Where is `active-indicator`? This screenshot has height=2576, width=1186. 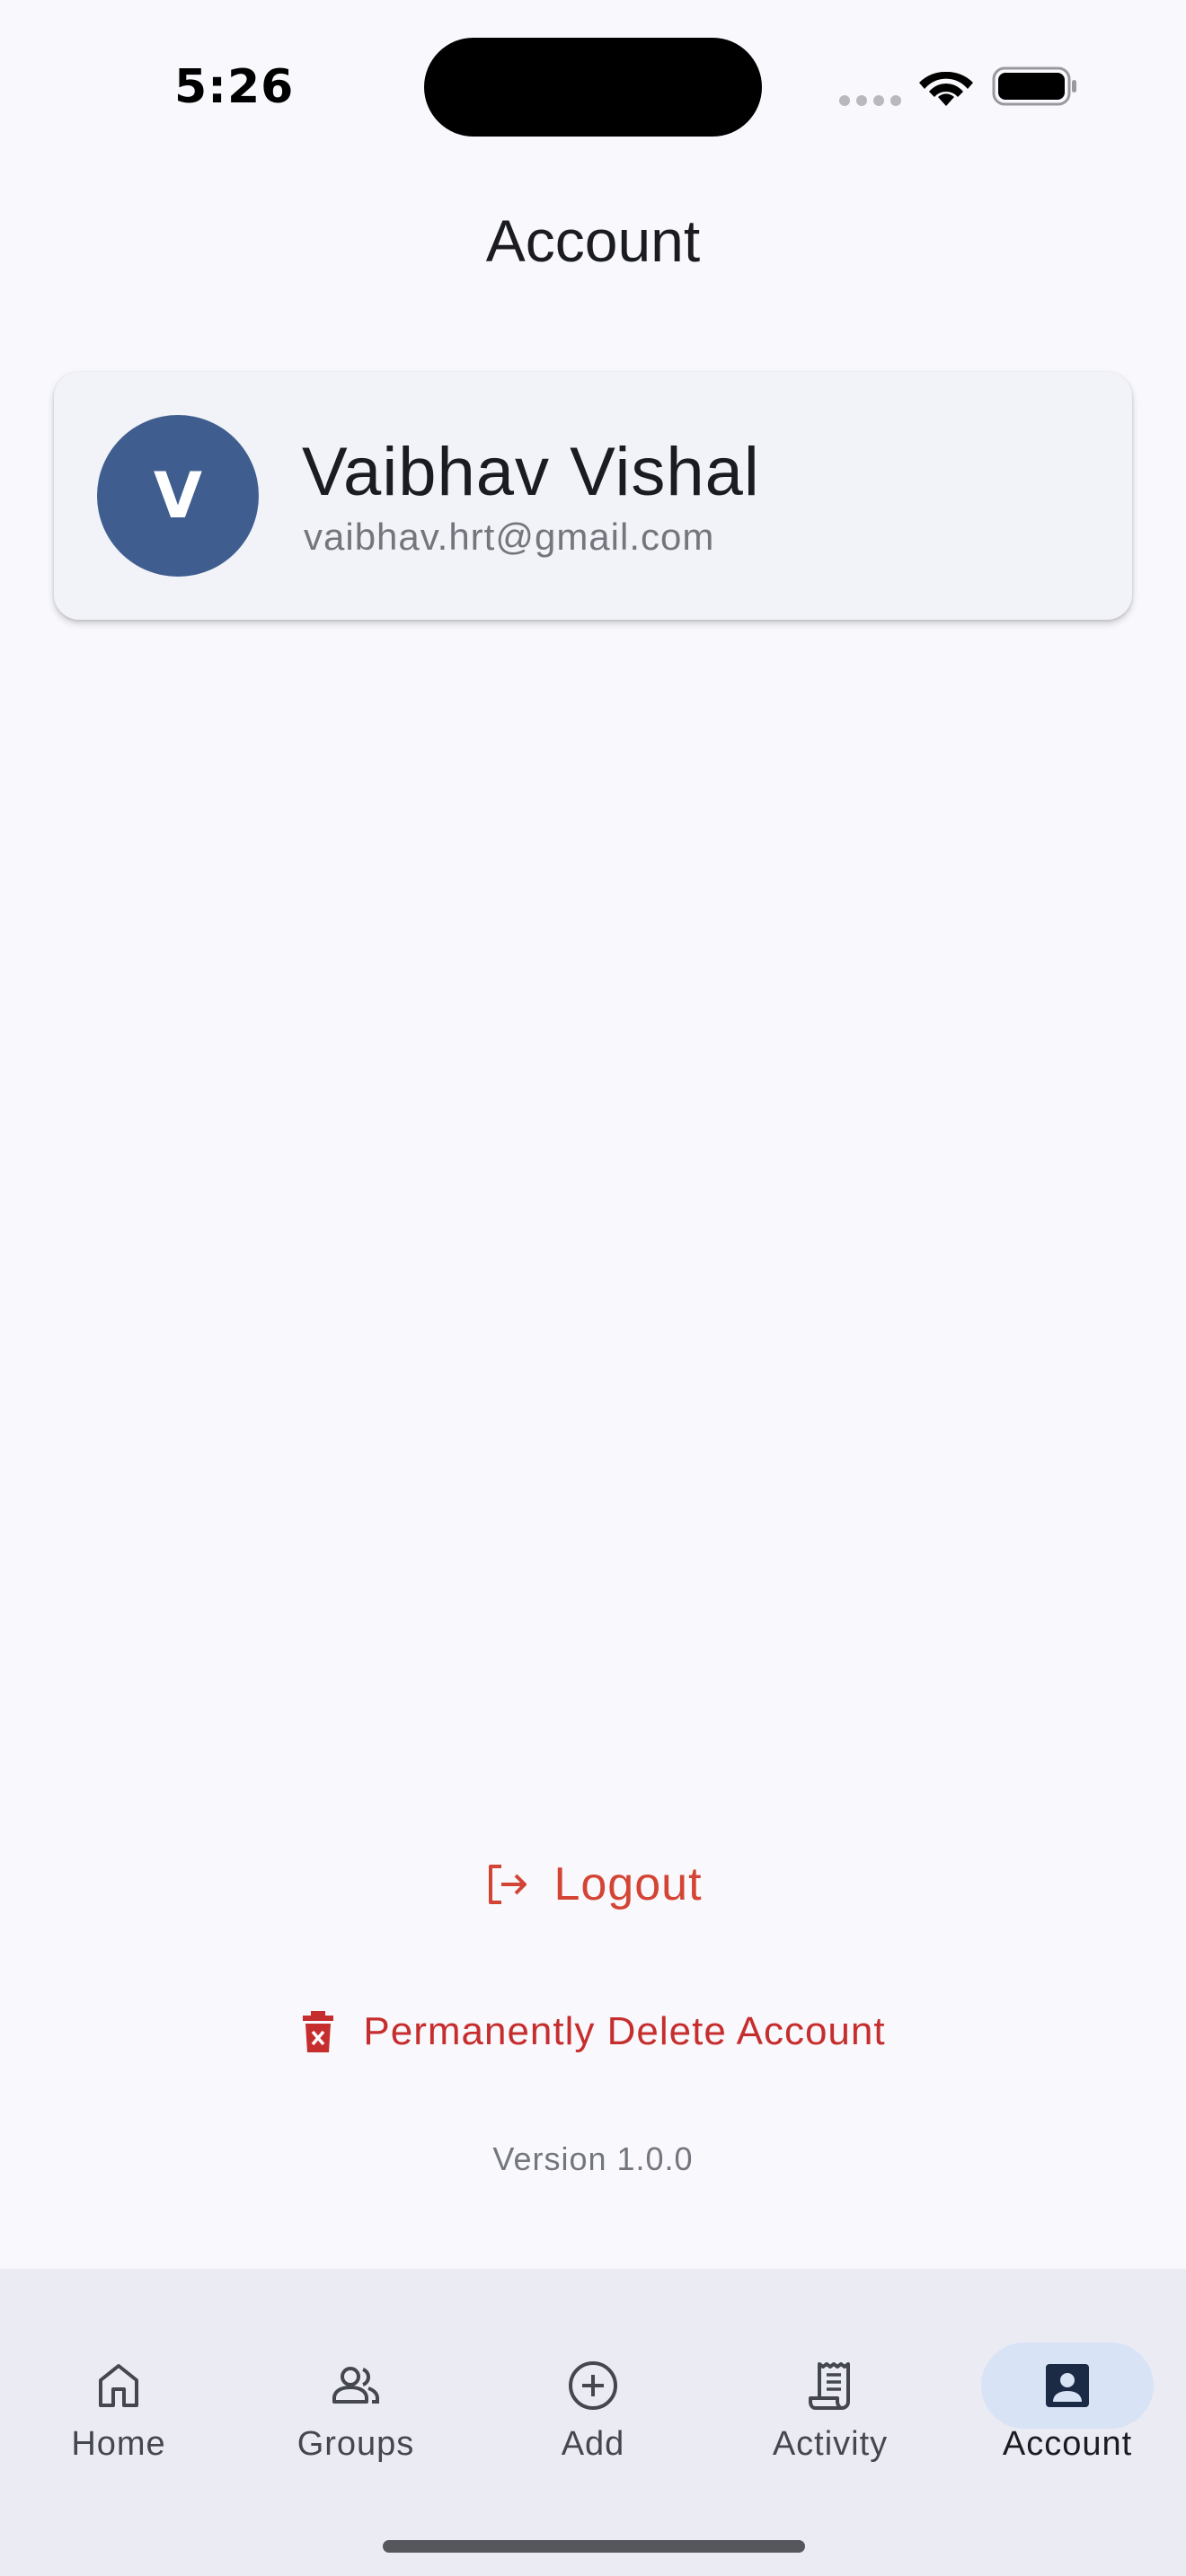
active-indicator is located at coordinates (1067, 2385).